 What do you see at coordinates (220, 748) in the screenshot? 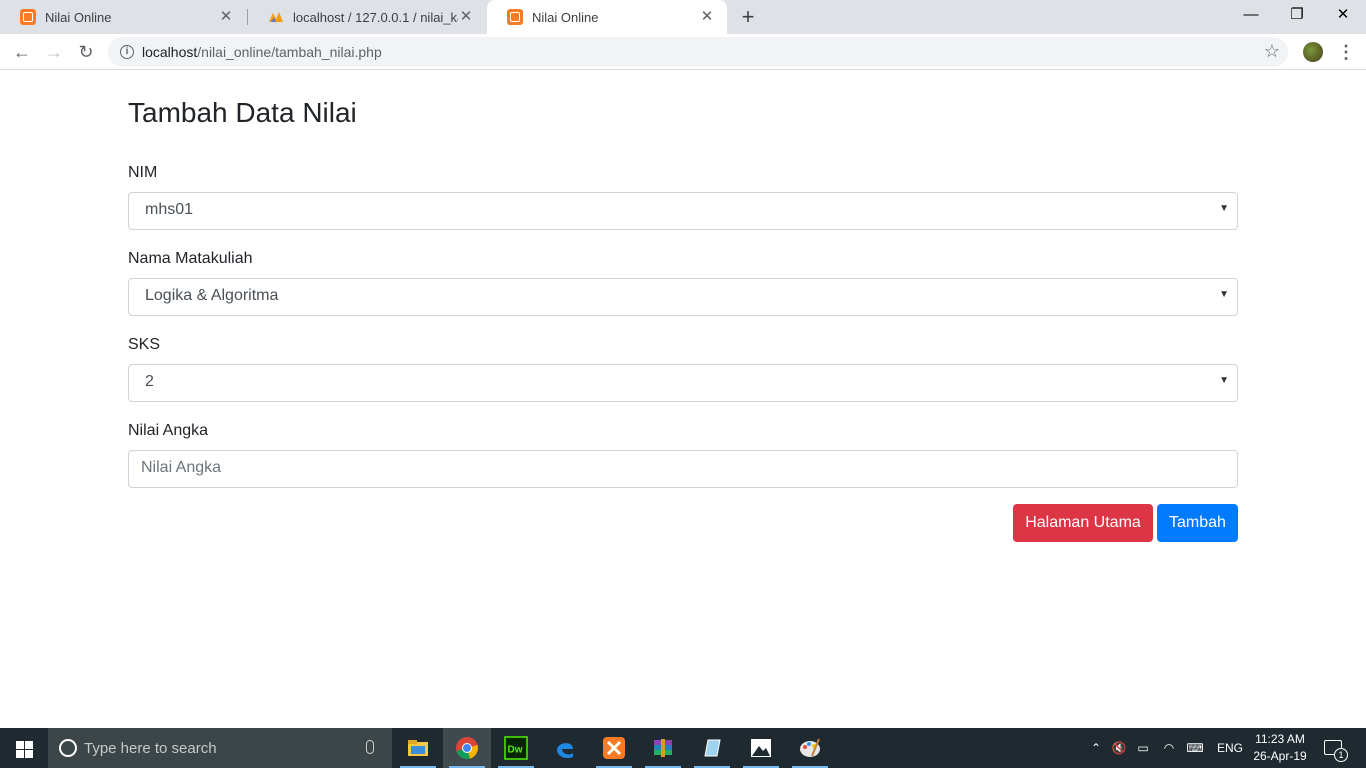
I see `taskbar-search-box: Type here to search` at bounding box center [220, 748].